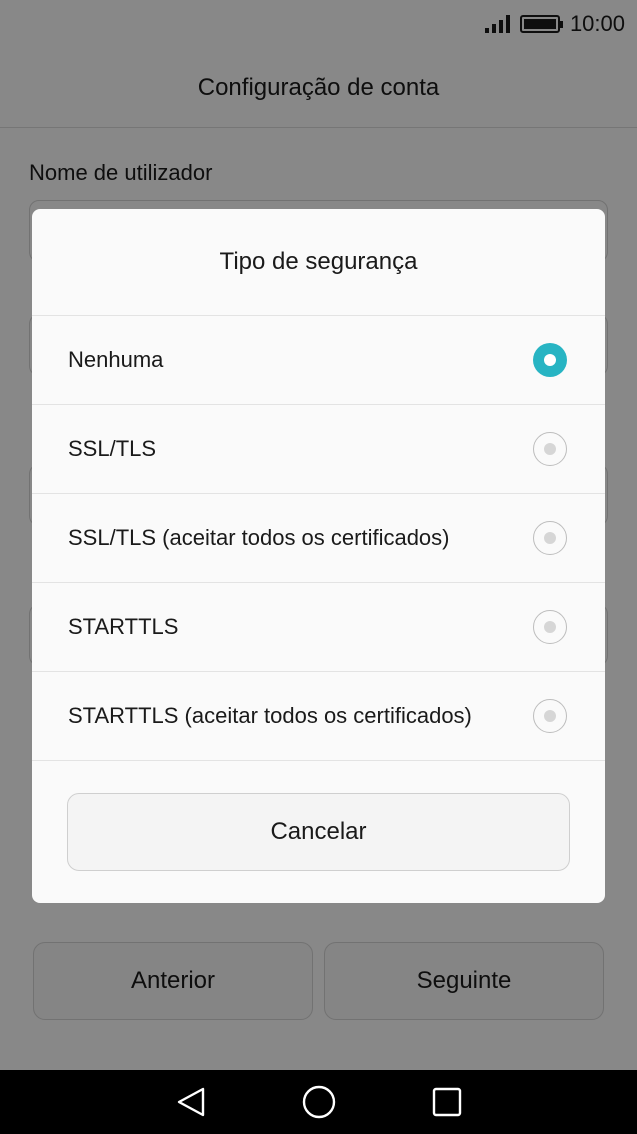 Image resolution: width=637 pixels, height=1134 pixels. What do you see at coordinates (318, 262) in the screenshot?
I see `dialog-title: Tipo de segurança` at bounding box center [318, 262].